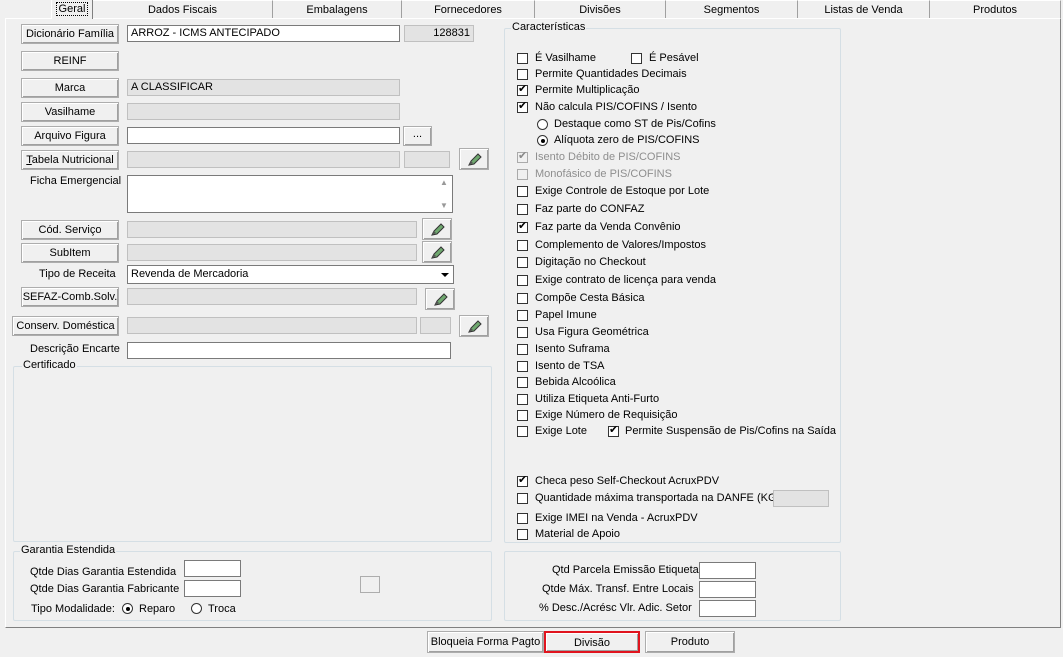 This screenshot has width=1063, height=657. Describe the element at coordinates (337, 9) in the screenshot. I see `tab-embalagens: Embalagens` at that location.